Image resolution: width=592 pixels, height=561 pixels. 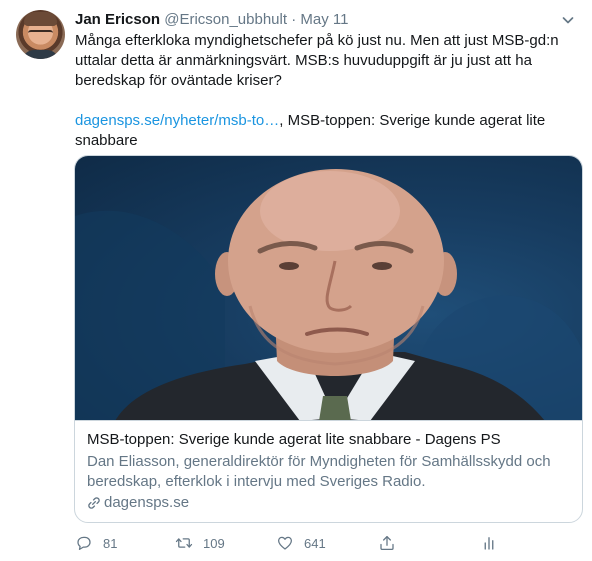 What do you see at coordinates (117, 19) in the screenshot?
I see `author-name: Jan Ericson` at bounding box center [117, 19].